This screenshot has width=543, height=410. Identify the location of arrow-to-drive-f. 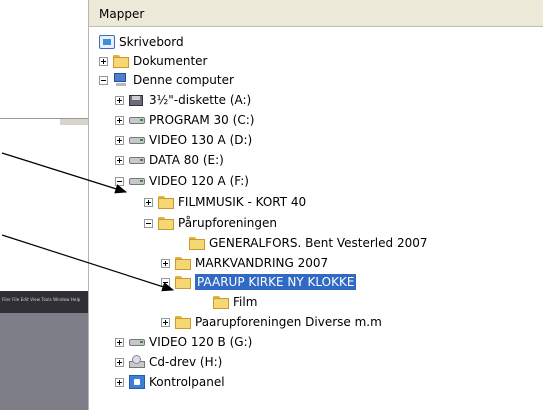
(64, 173).